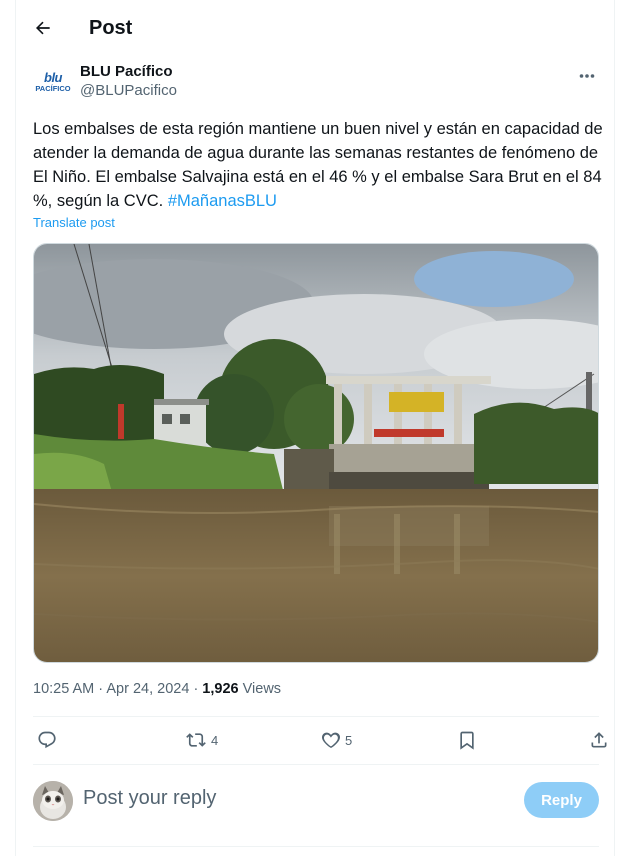 Image resolution: width=644 pixels, height=856 pixels. I want to click on reply-action, so click(47, 740).